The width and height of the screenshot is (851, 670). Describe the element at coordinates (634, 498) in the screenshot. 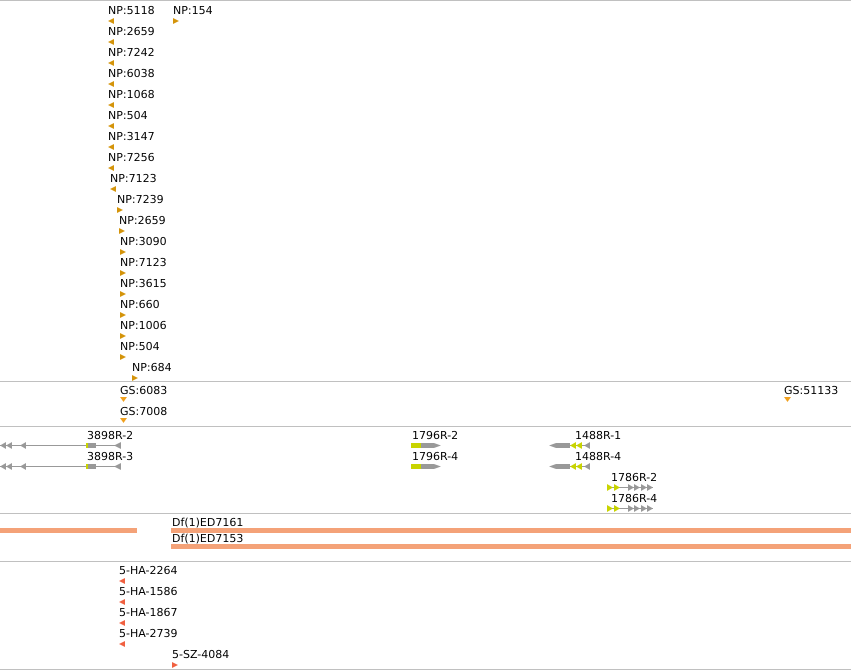

I see `feature-label: 1786R-4` at that location.